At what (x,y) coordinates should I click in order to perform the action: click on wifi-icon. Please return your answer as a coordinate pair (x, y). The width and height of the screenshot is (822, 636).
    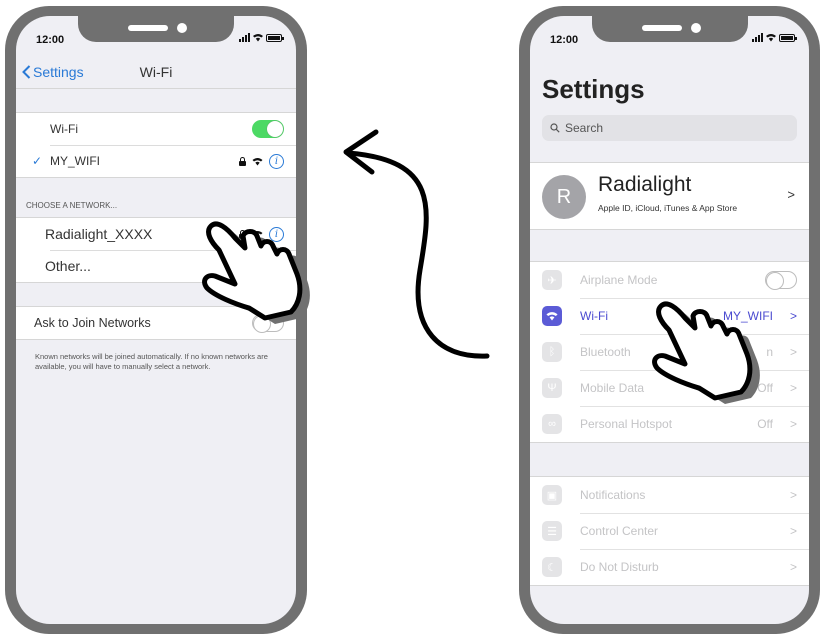
    Looking at the image, I should click on (552, 316).